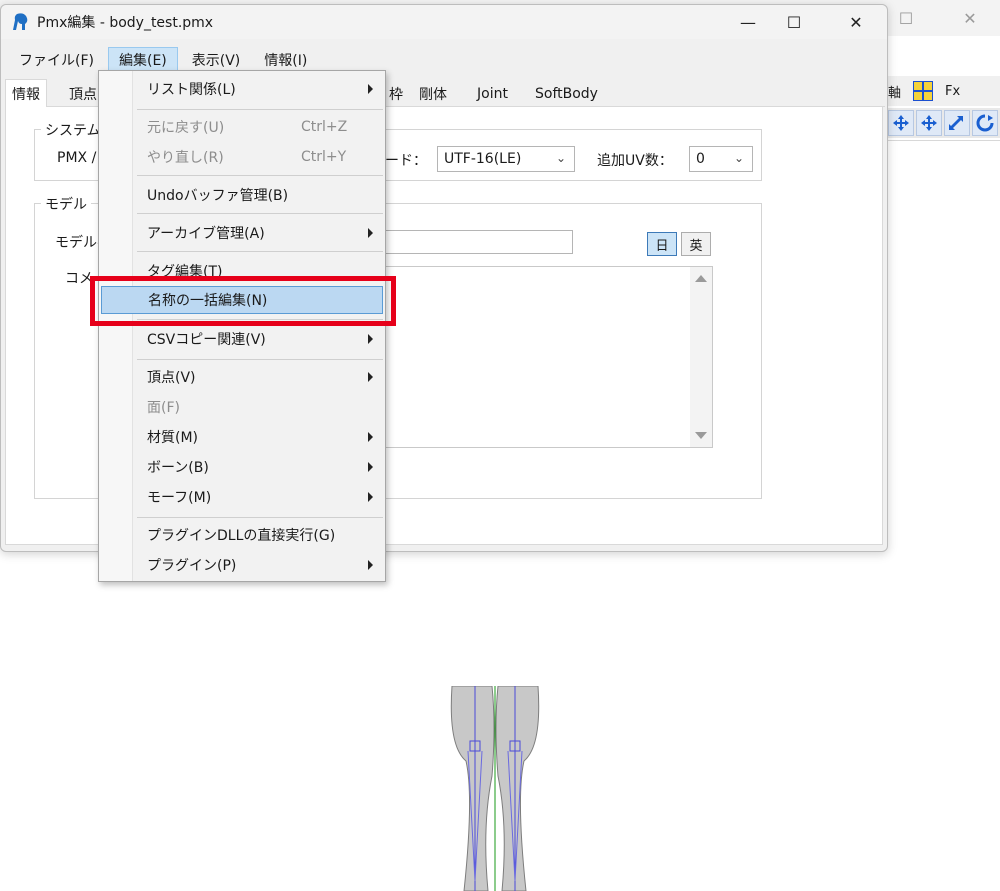 The height and width of the screenshot is (891, 1000). I want to click on menu-item-label: 材質(M), so click(173, 438).